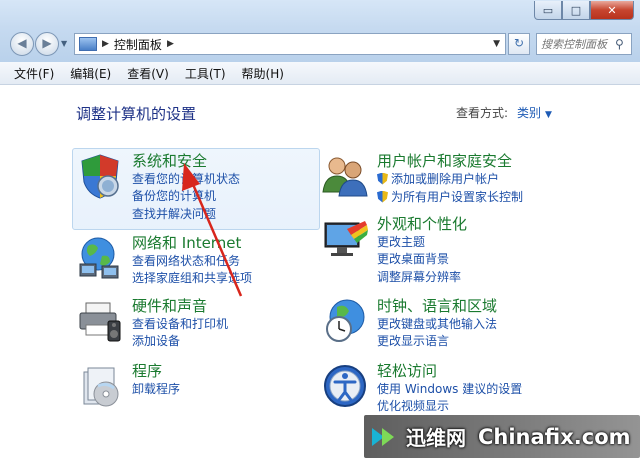 The width and height of the screenshot is (640, 458). What do you see at coordinates (138, 44) in the screenshot?
I see `breadcrumb-control-panel: 控制面板` at bounding box center [138, 44].